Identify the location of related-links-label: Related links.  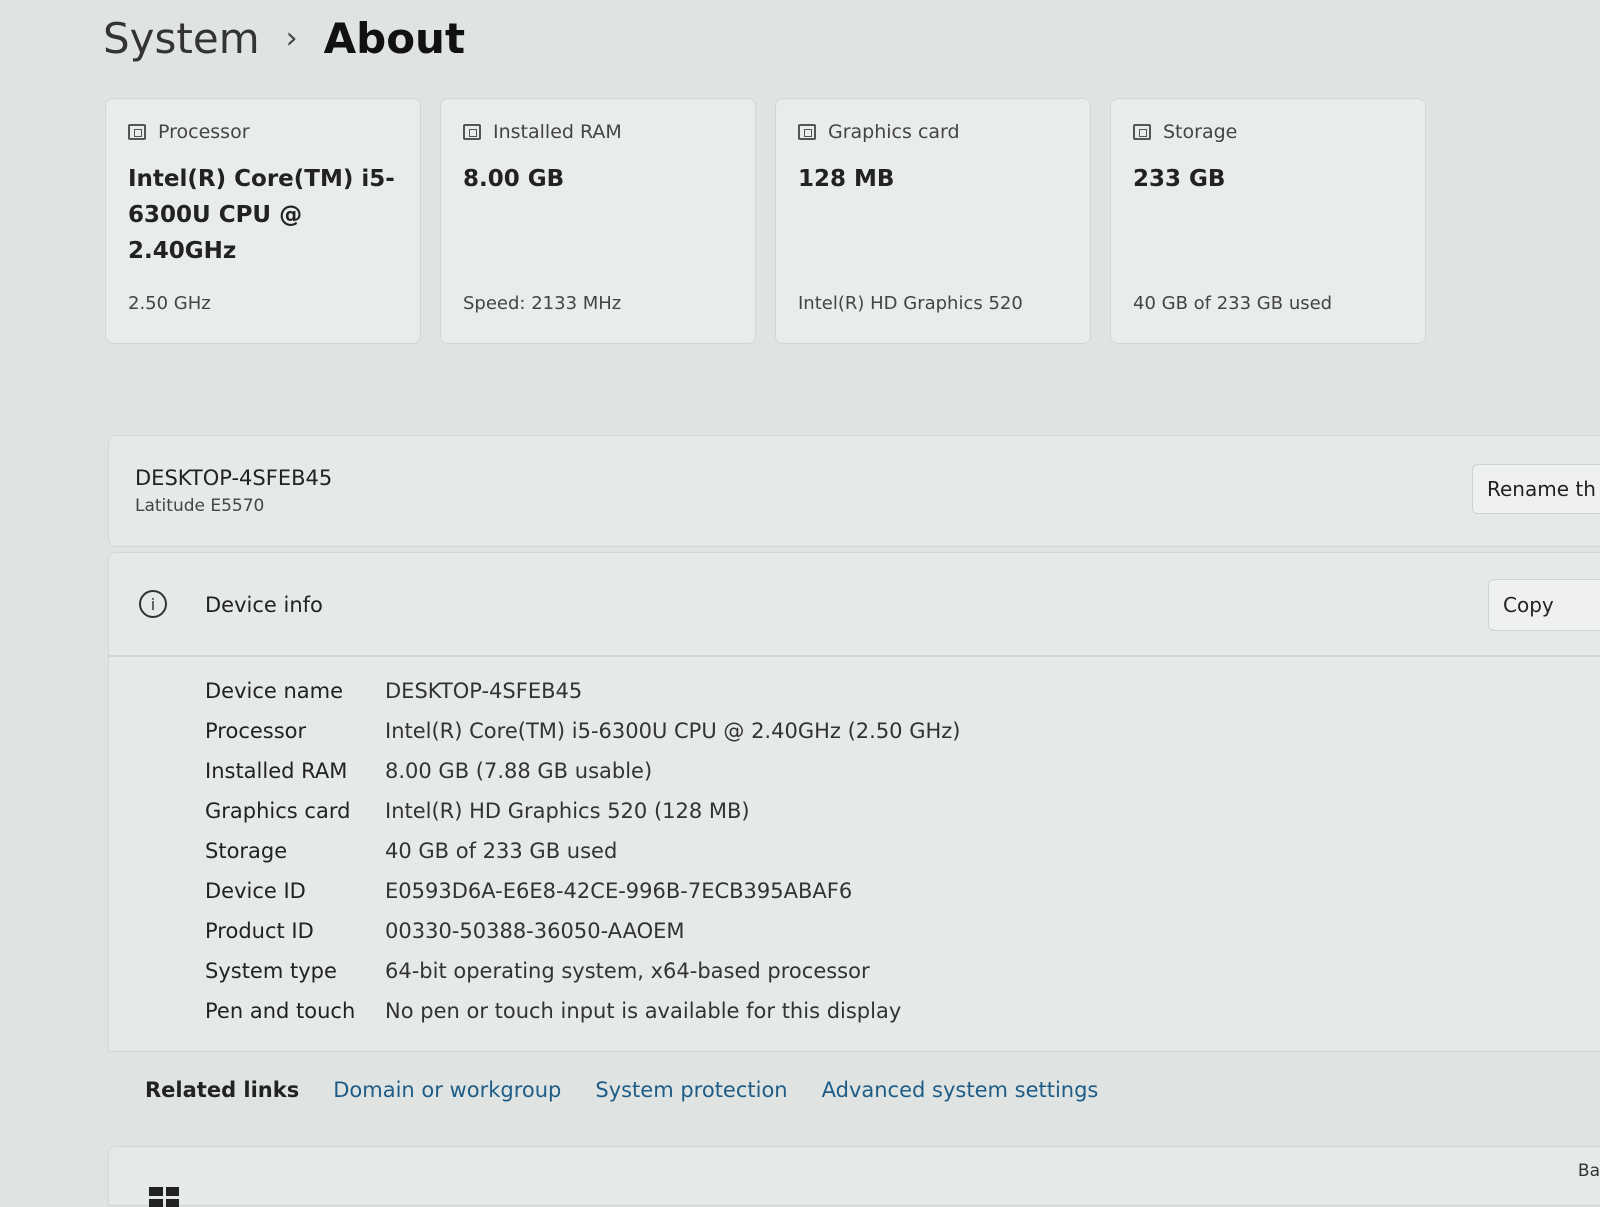
(222, 1090).